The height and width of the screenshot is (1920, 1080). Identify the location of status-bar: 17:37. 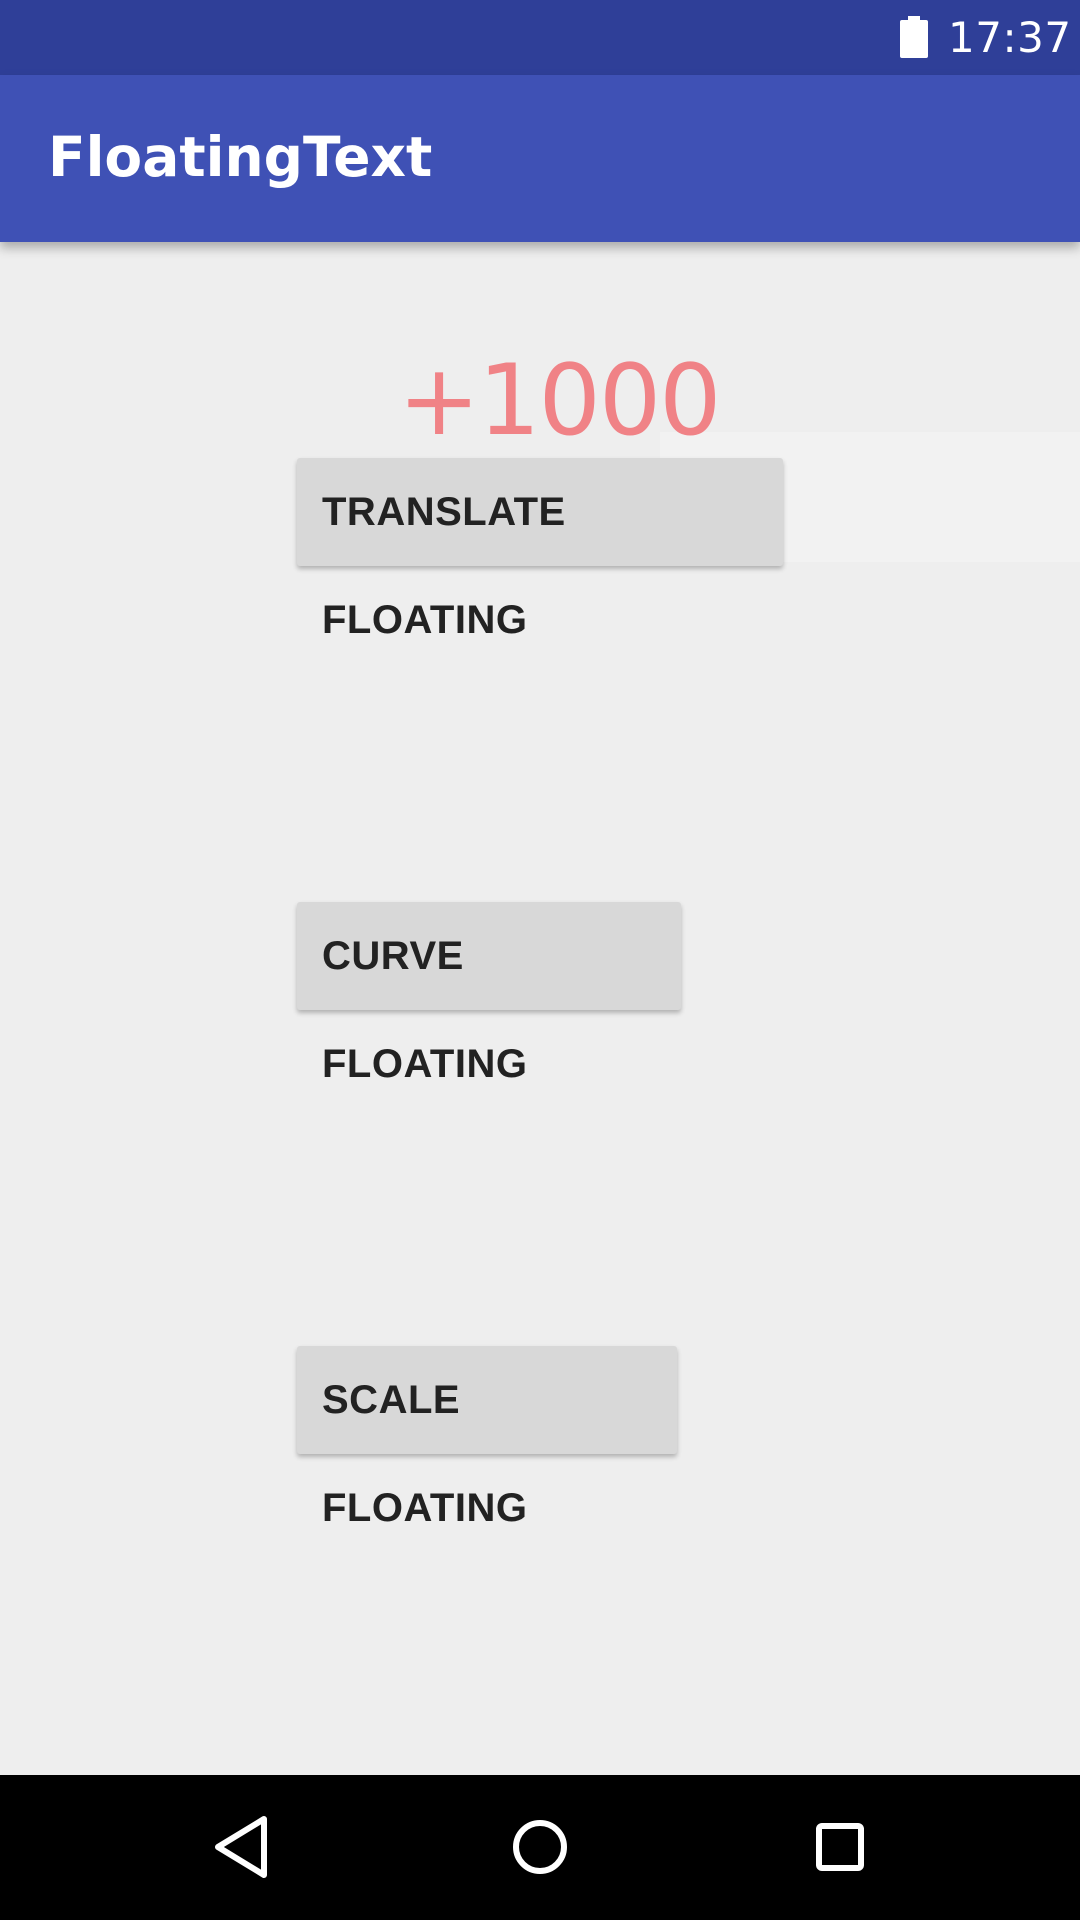
(540, 37).